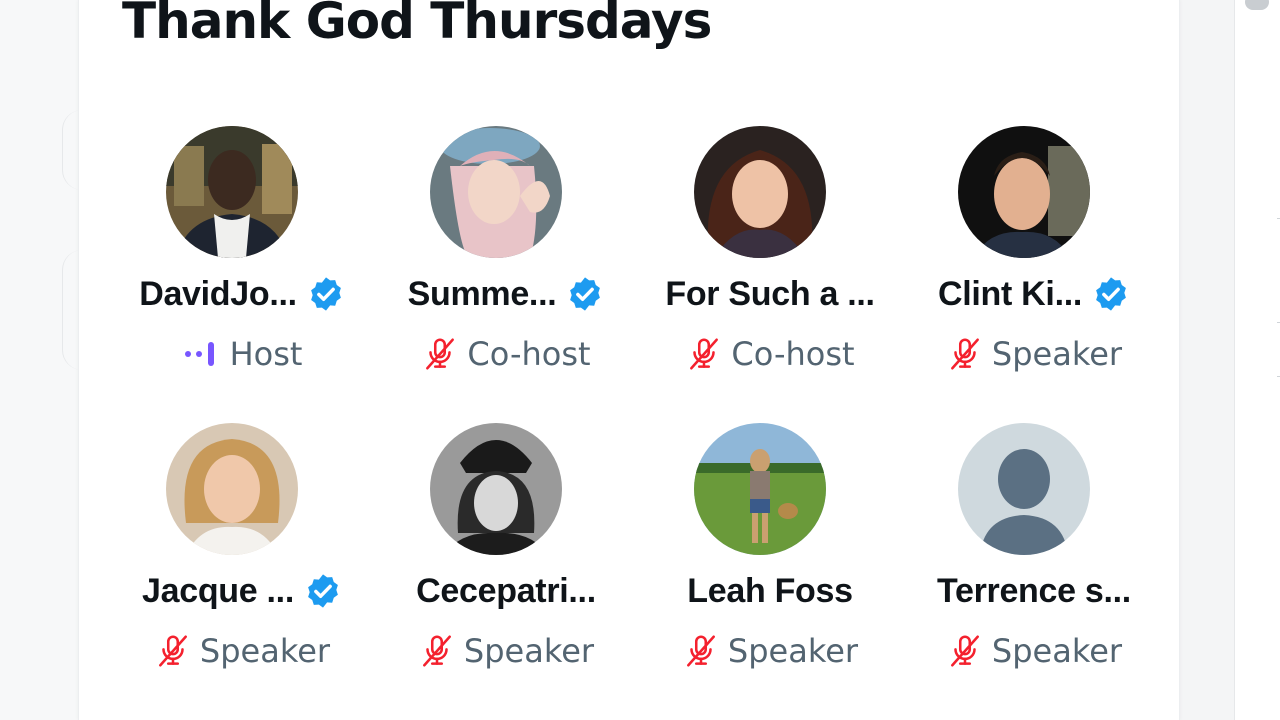  What do you see at coordinates (1257, 360) in the screenshot?
I see `scrollbar` at bounding box center [1257, 360].